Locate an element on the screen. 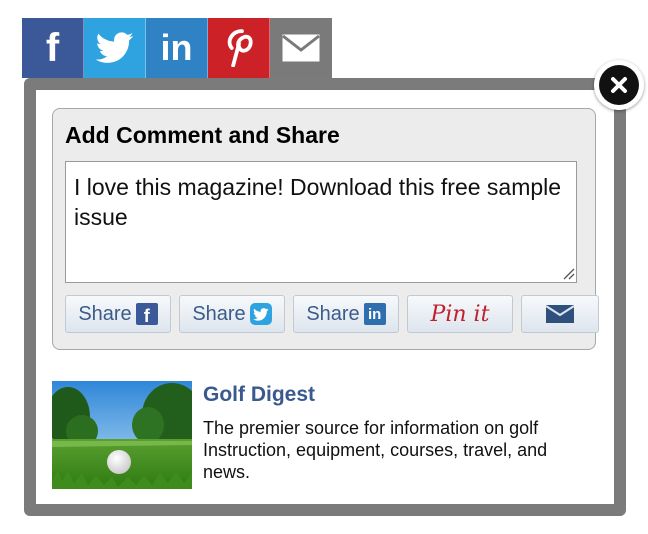  facebook-share-btn: Share f is located at coordinates (118, 314).